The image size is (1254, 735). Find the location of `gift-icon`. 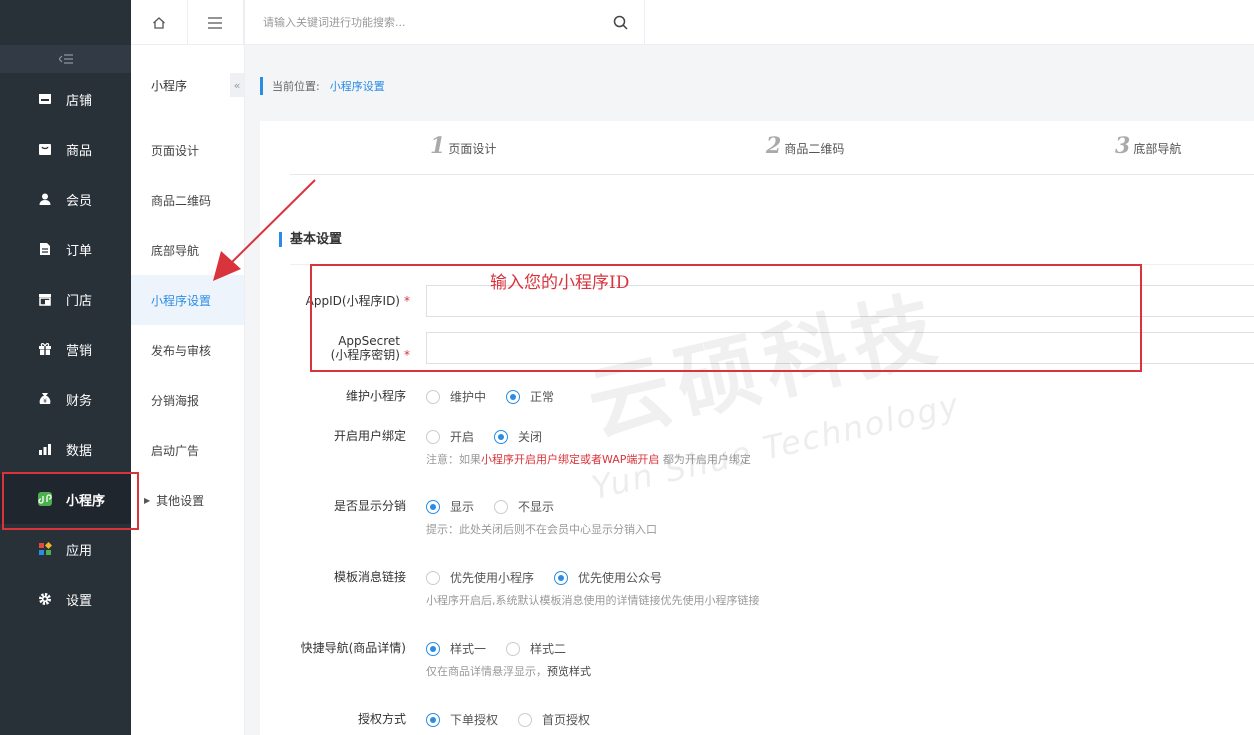

gift-icon is located at coordinates (45, 349).